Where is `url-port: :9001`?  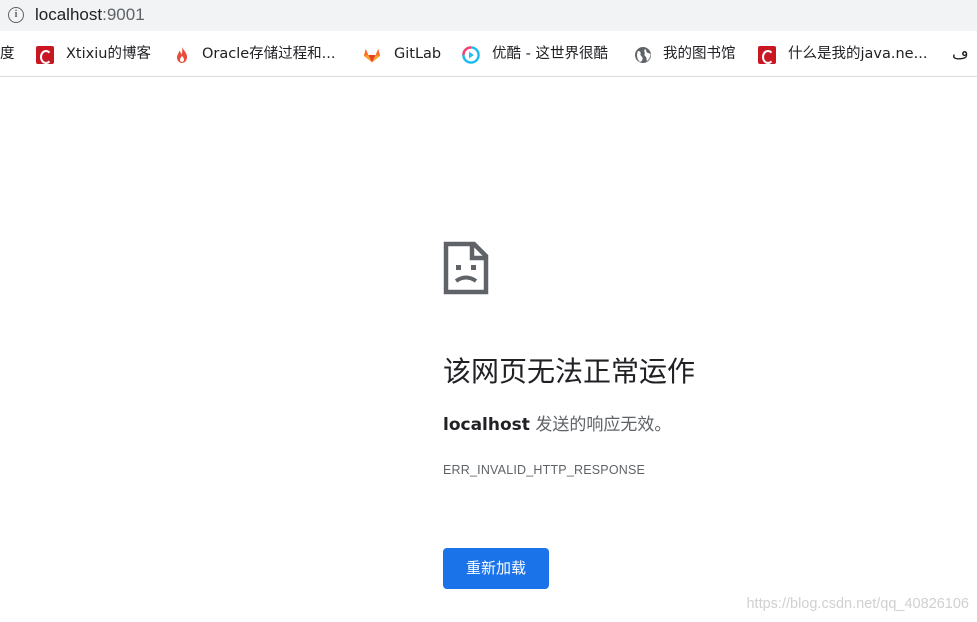 url-port: :9001 is located at coordinates (123, 14).